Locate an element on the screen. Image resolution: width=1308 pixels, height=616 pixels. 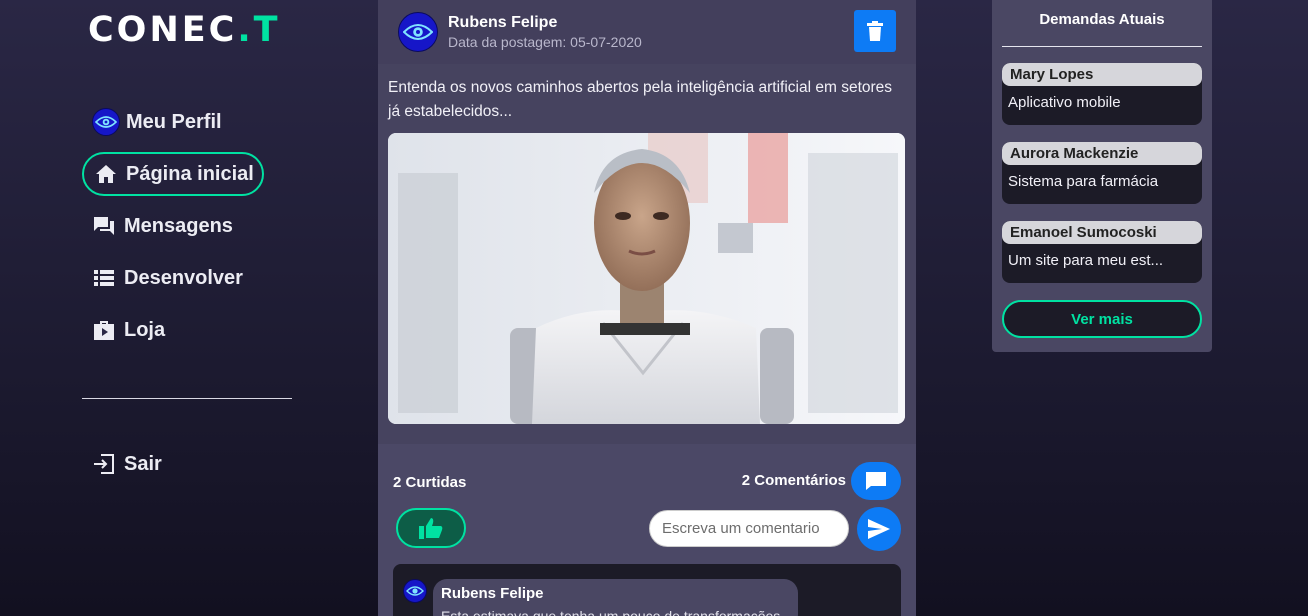
demand-client: Aurora Mackenzie is located at coordinates (1102, 153).